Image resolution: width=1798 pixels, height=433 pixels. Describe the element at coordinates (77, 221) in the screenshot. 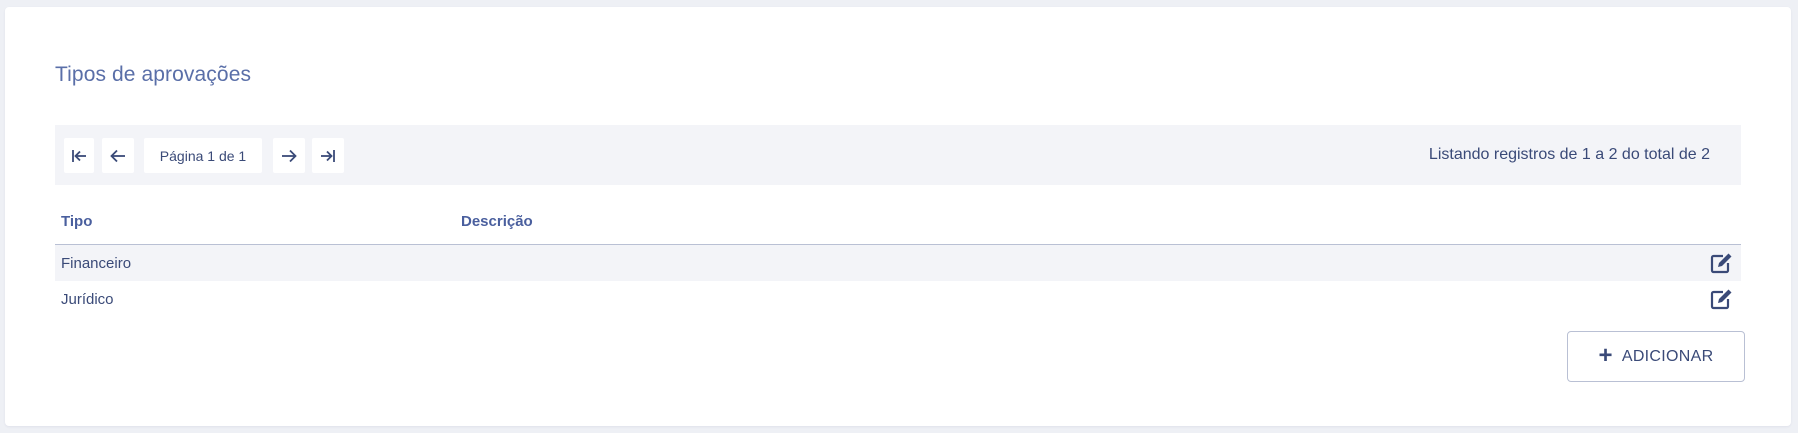

I see `column-header-tipo: Tipo` at that location.